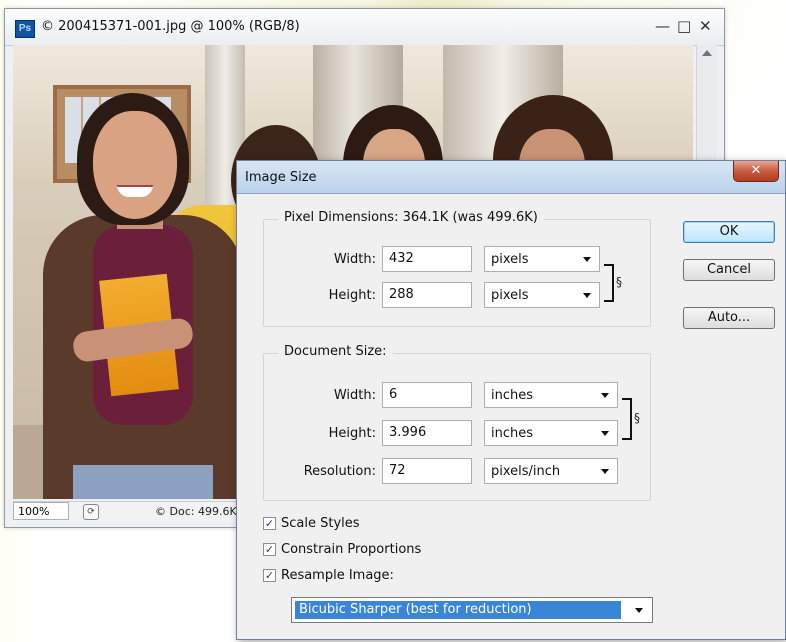 The width and height of the screenshot is (786, 642). What do you see at coordinates (427, 471) in the screenshot?
I see `resolution-input: 72` at bounding box center [427, 471].